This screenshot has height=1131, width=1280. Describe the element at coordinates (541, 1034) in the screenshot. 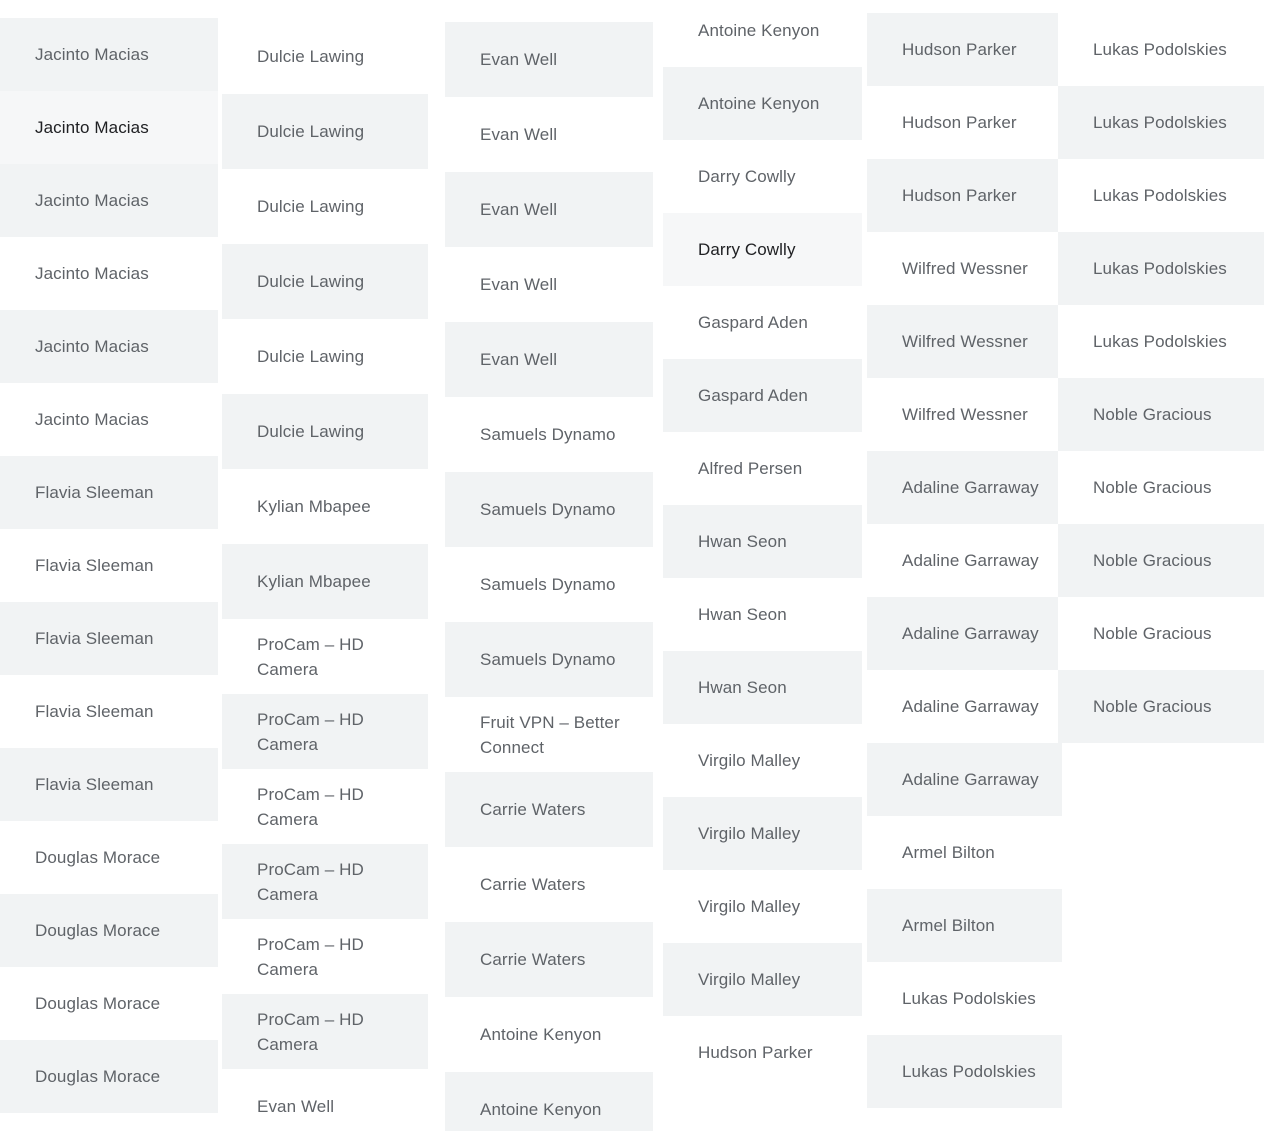

I see `list-item-label: Antoine Kenyon` at that location.